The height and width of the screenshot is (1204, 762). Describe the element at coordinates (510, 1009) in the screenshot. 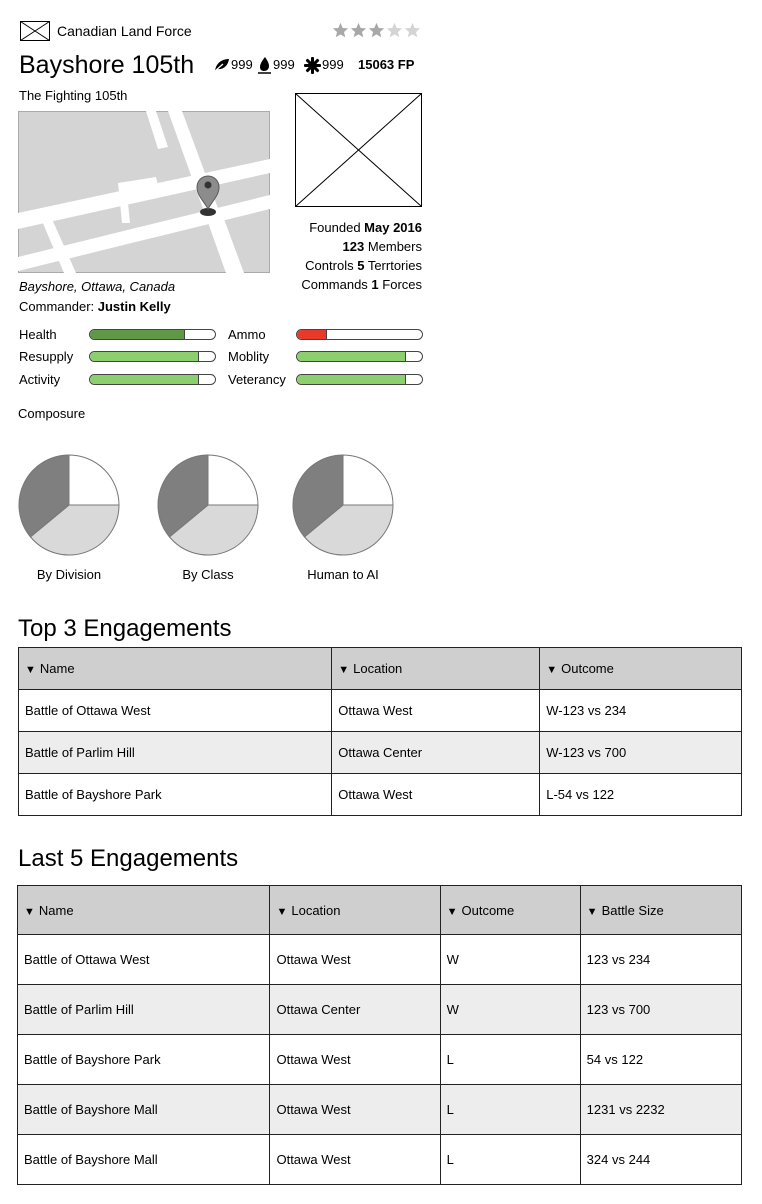

I see `table-cell: W` at that location.